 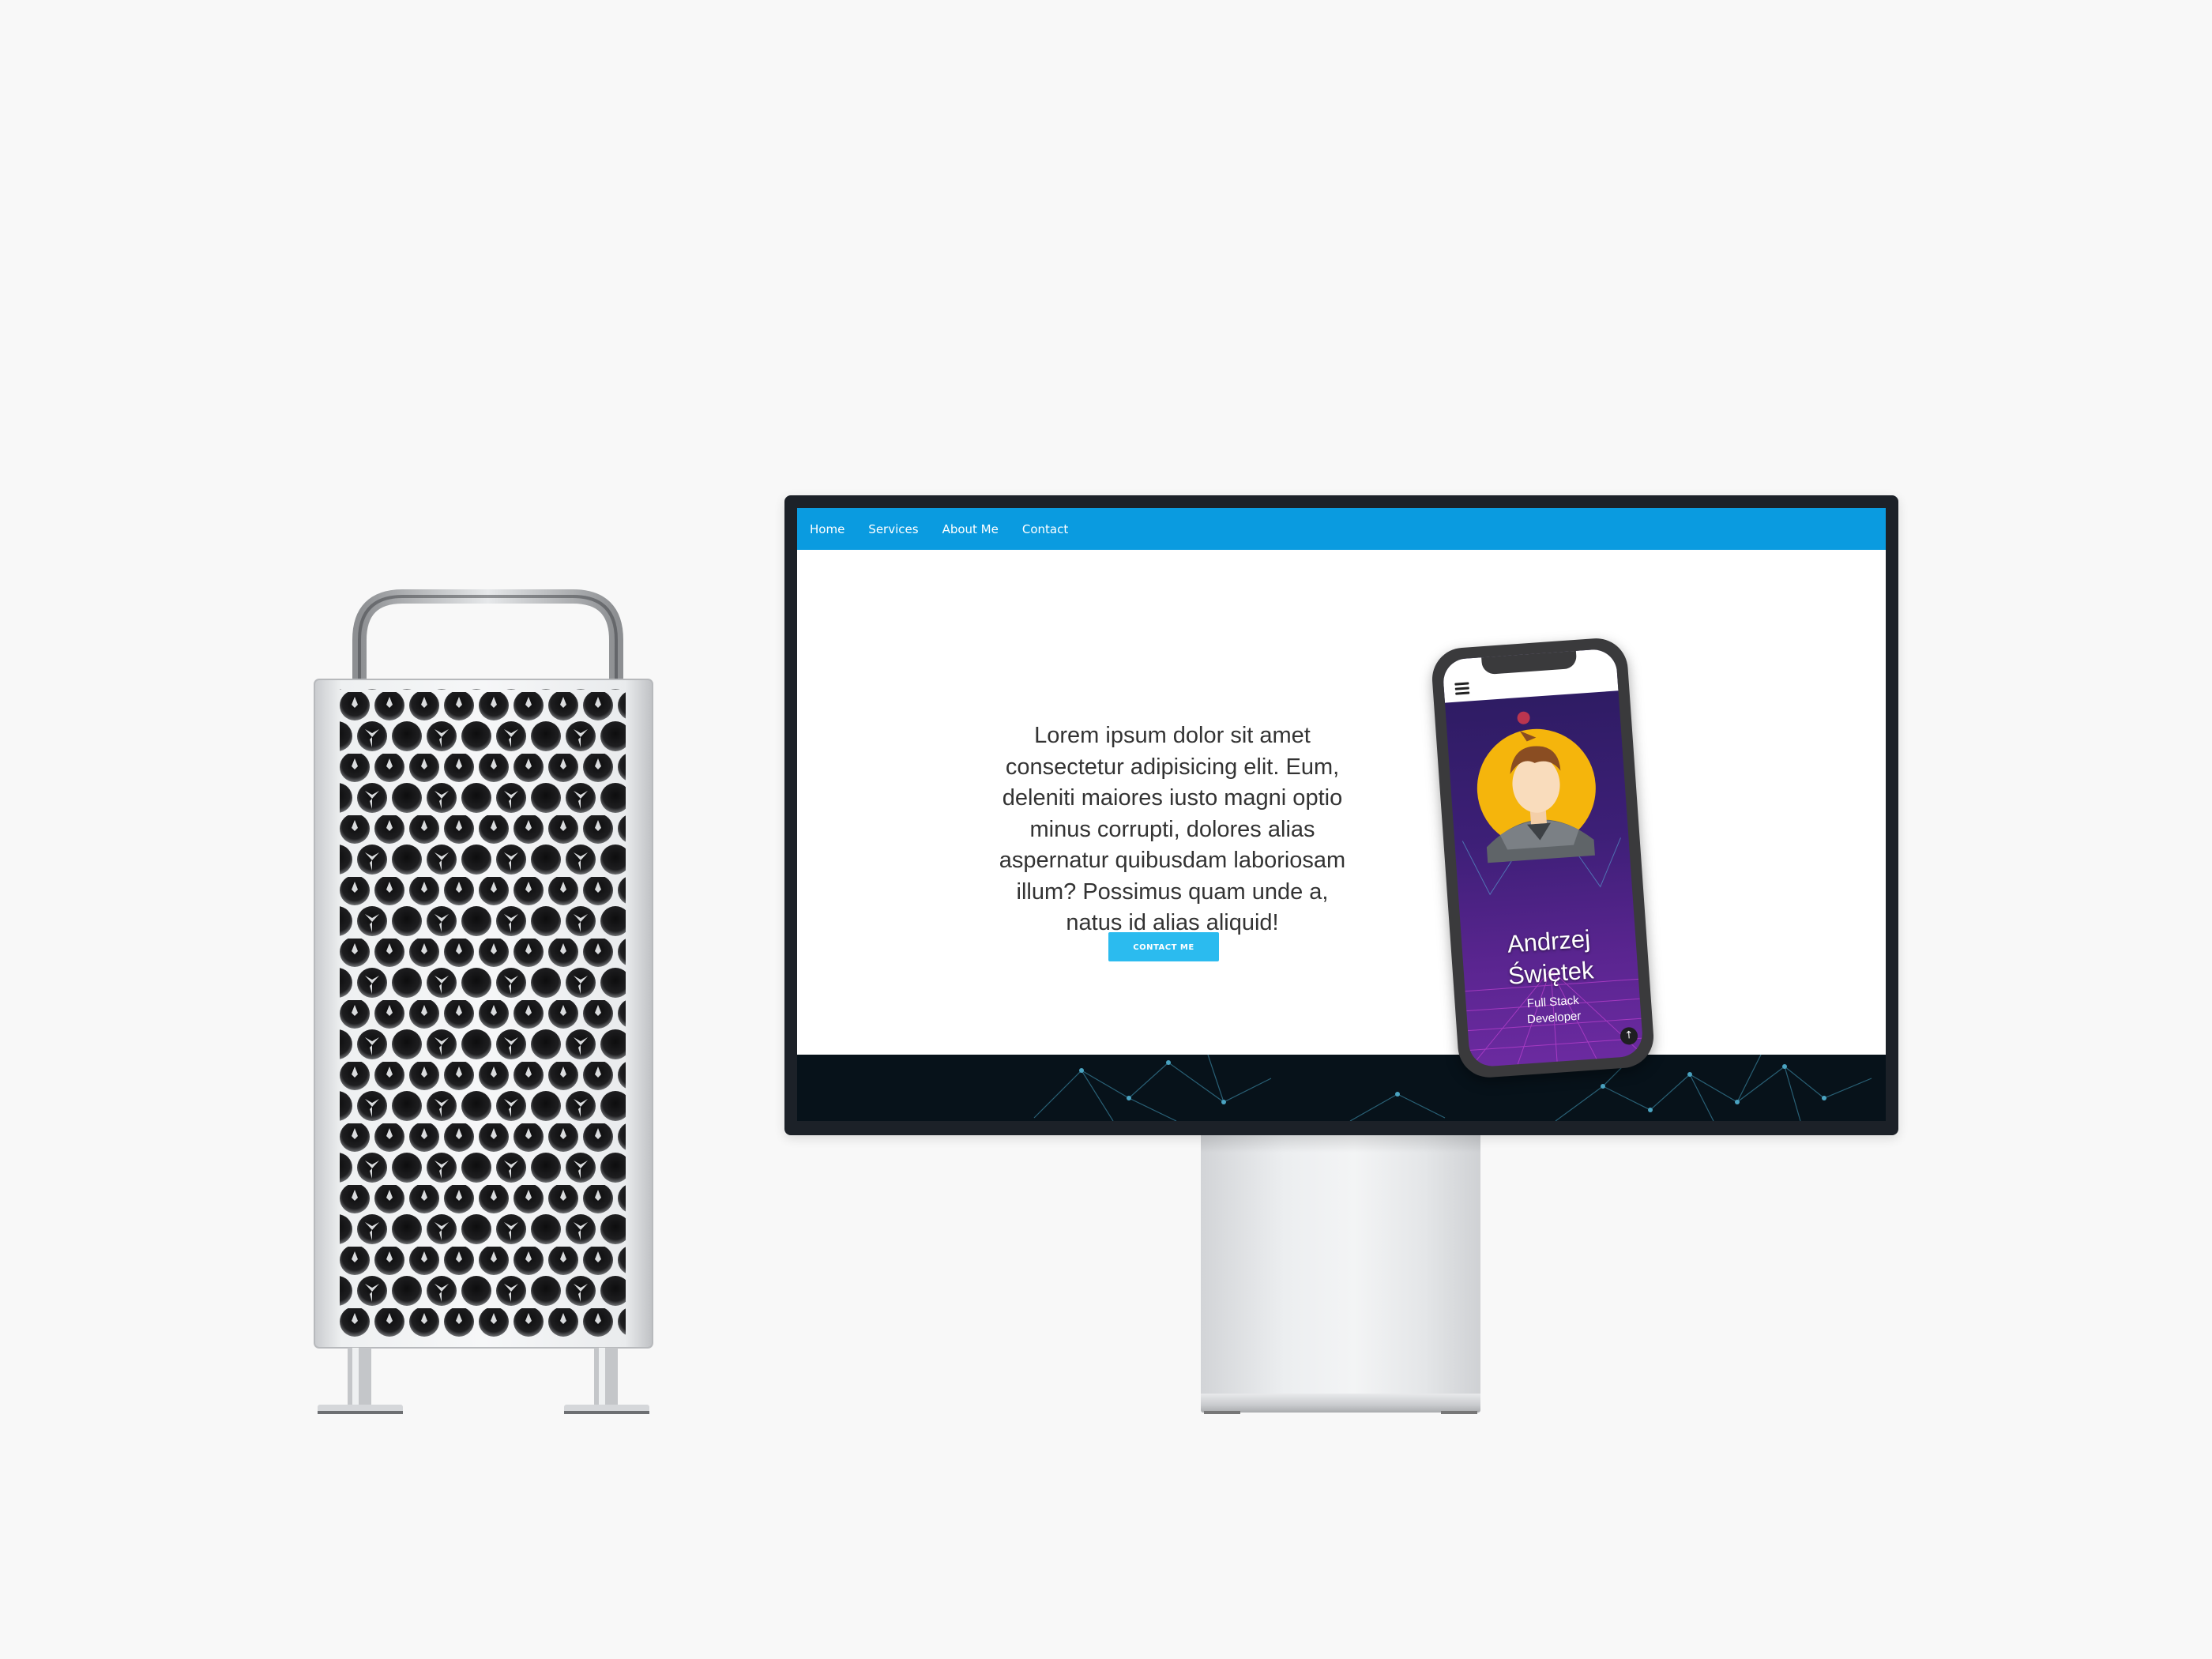 What do you see at coordinates (1045, 529) in the screenshot?
I see `nav-contact: Contact` at bounding box center [1045, 529].